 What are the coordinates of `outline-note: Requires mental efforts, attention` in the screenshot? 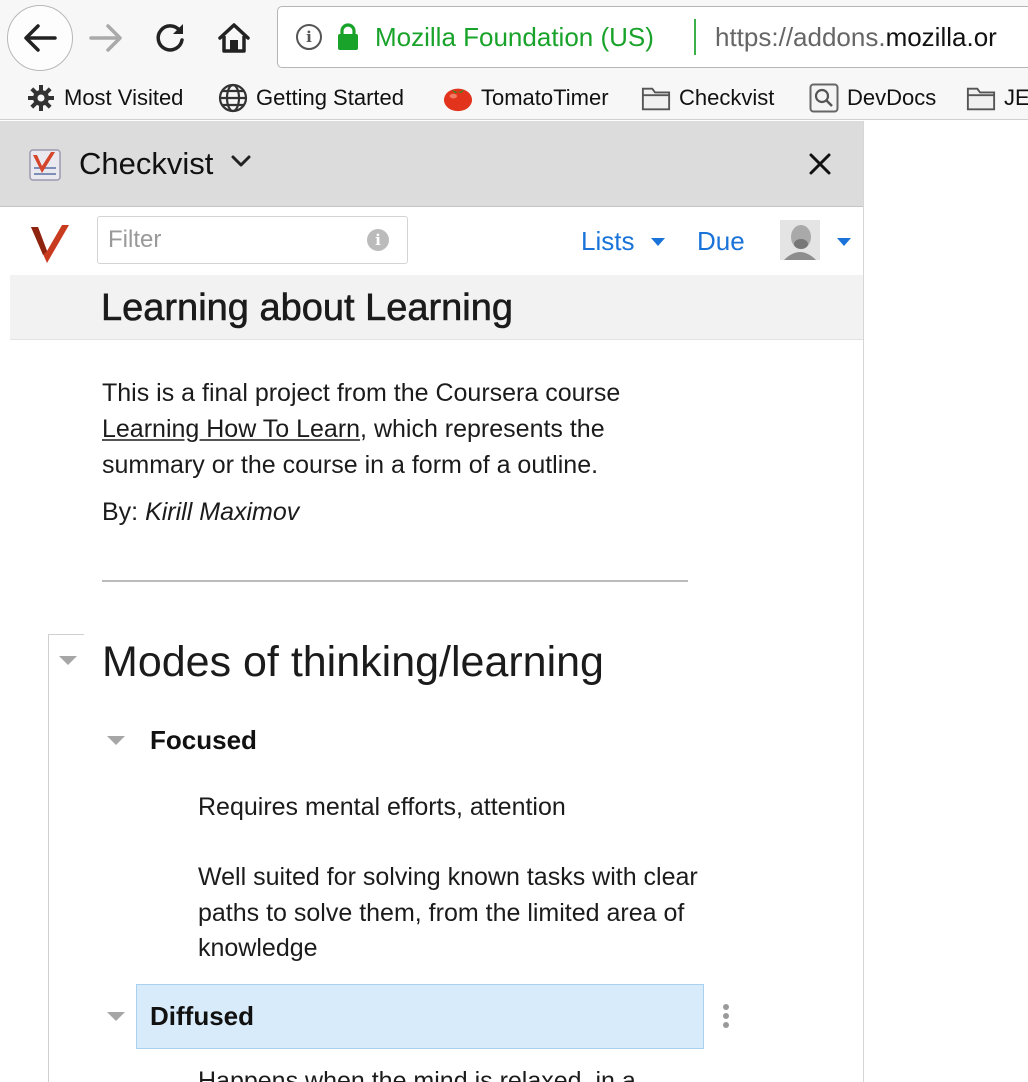 It's located at (448, 808).